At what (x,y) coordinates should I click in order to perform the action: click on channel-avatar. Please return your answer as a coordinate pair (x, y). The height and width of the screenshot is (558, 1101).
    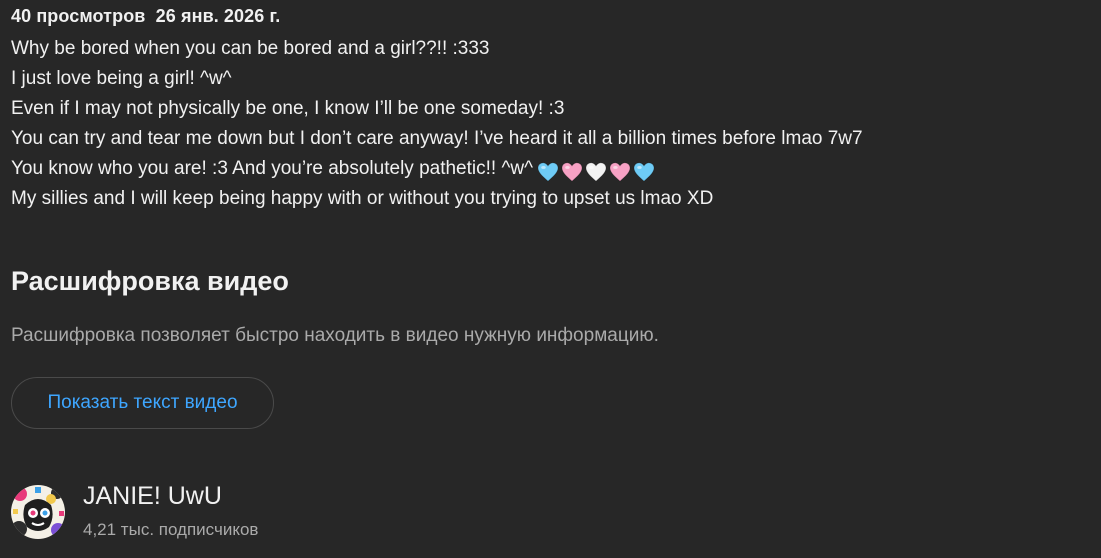
    Looking at the image, I should click on (38, 512).